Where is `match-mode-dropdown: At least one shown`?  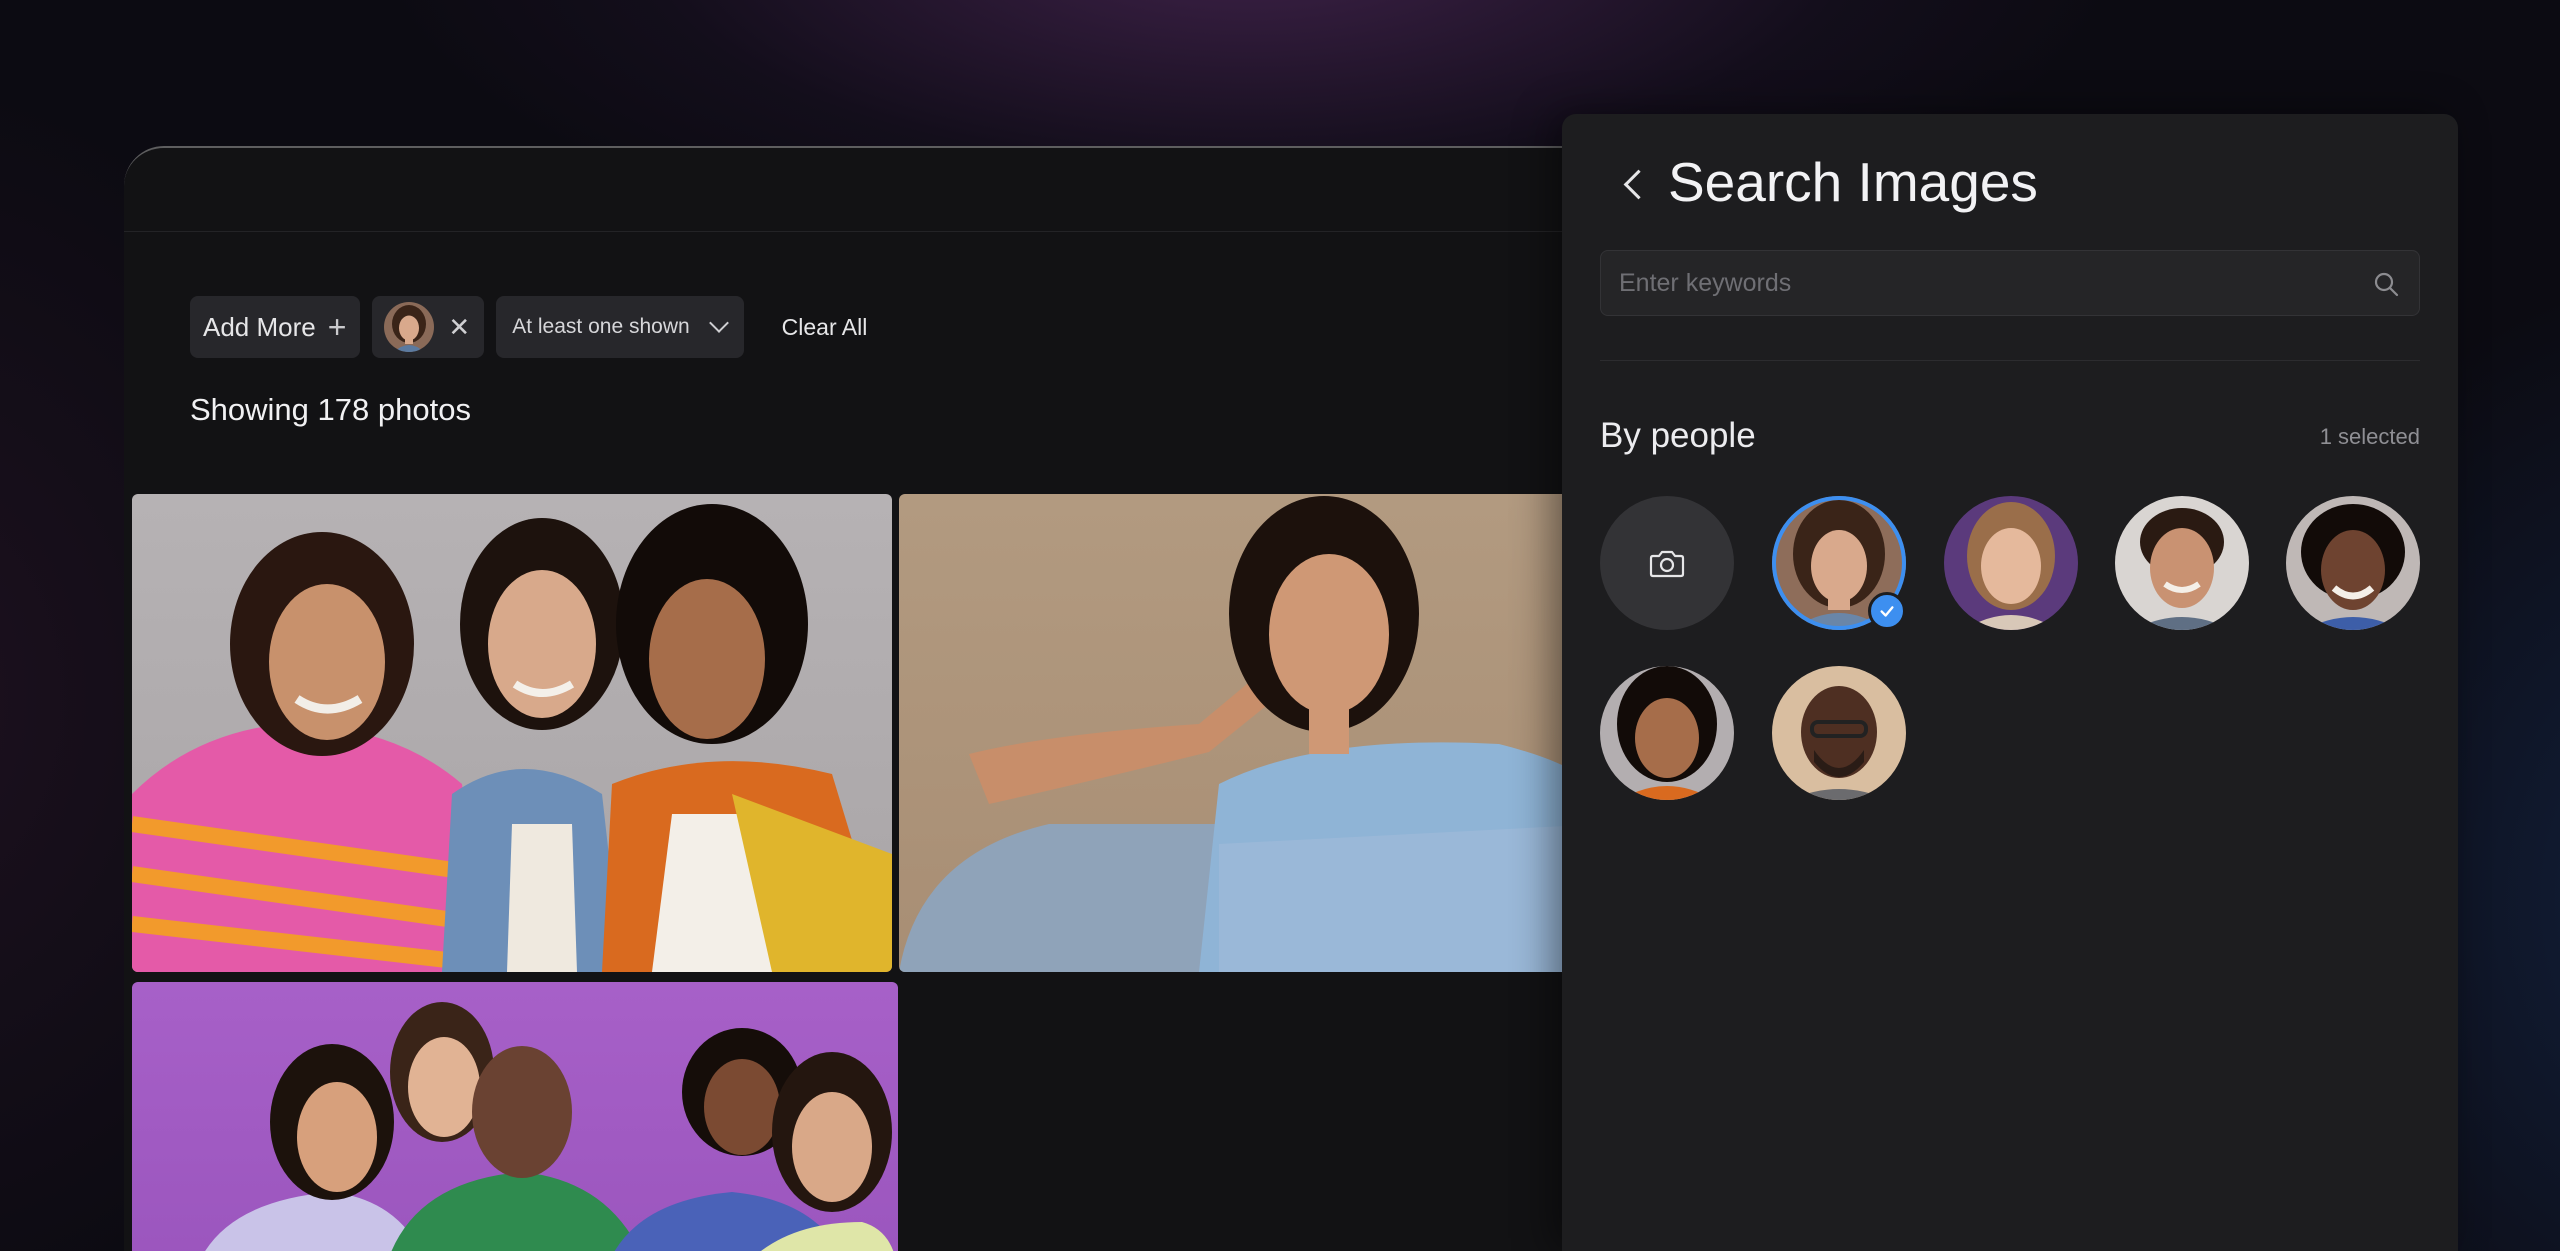 match-mode-dropdown: At least one shown is located at coordinates (620, 327).